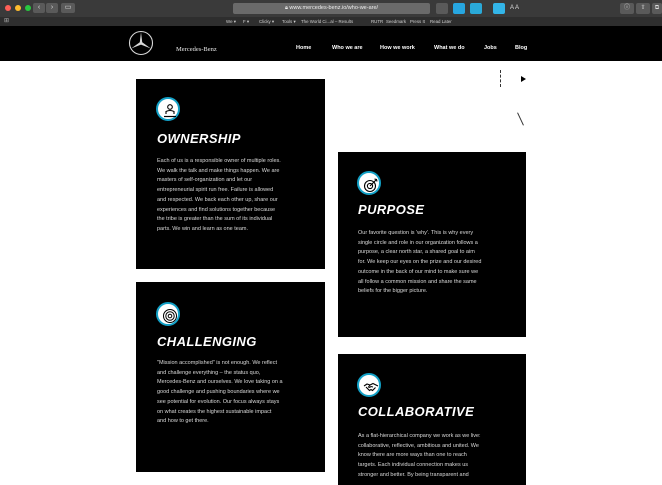  I want to click on nav-jobs: Jobs, so click(490, 48).